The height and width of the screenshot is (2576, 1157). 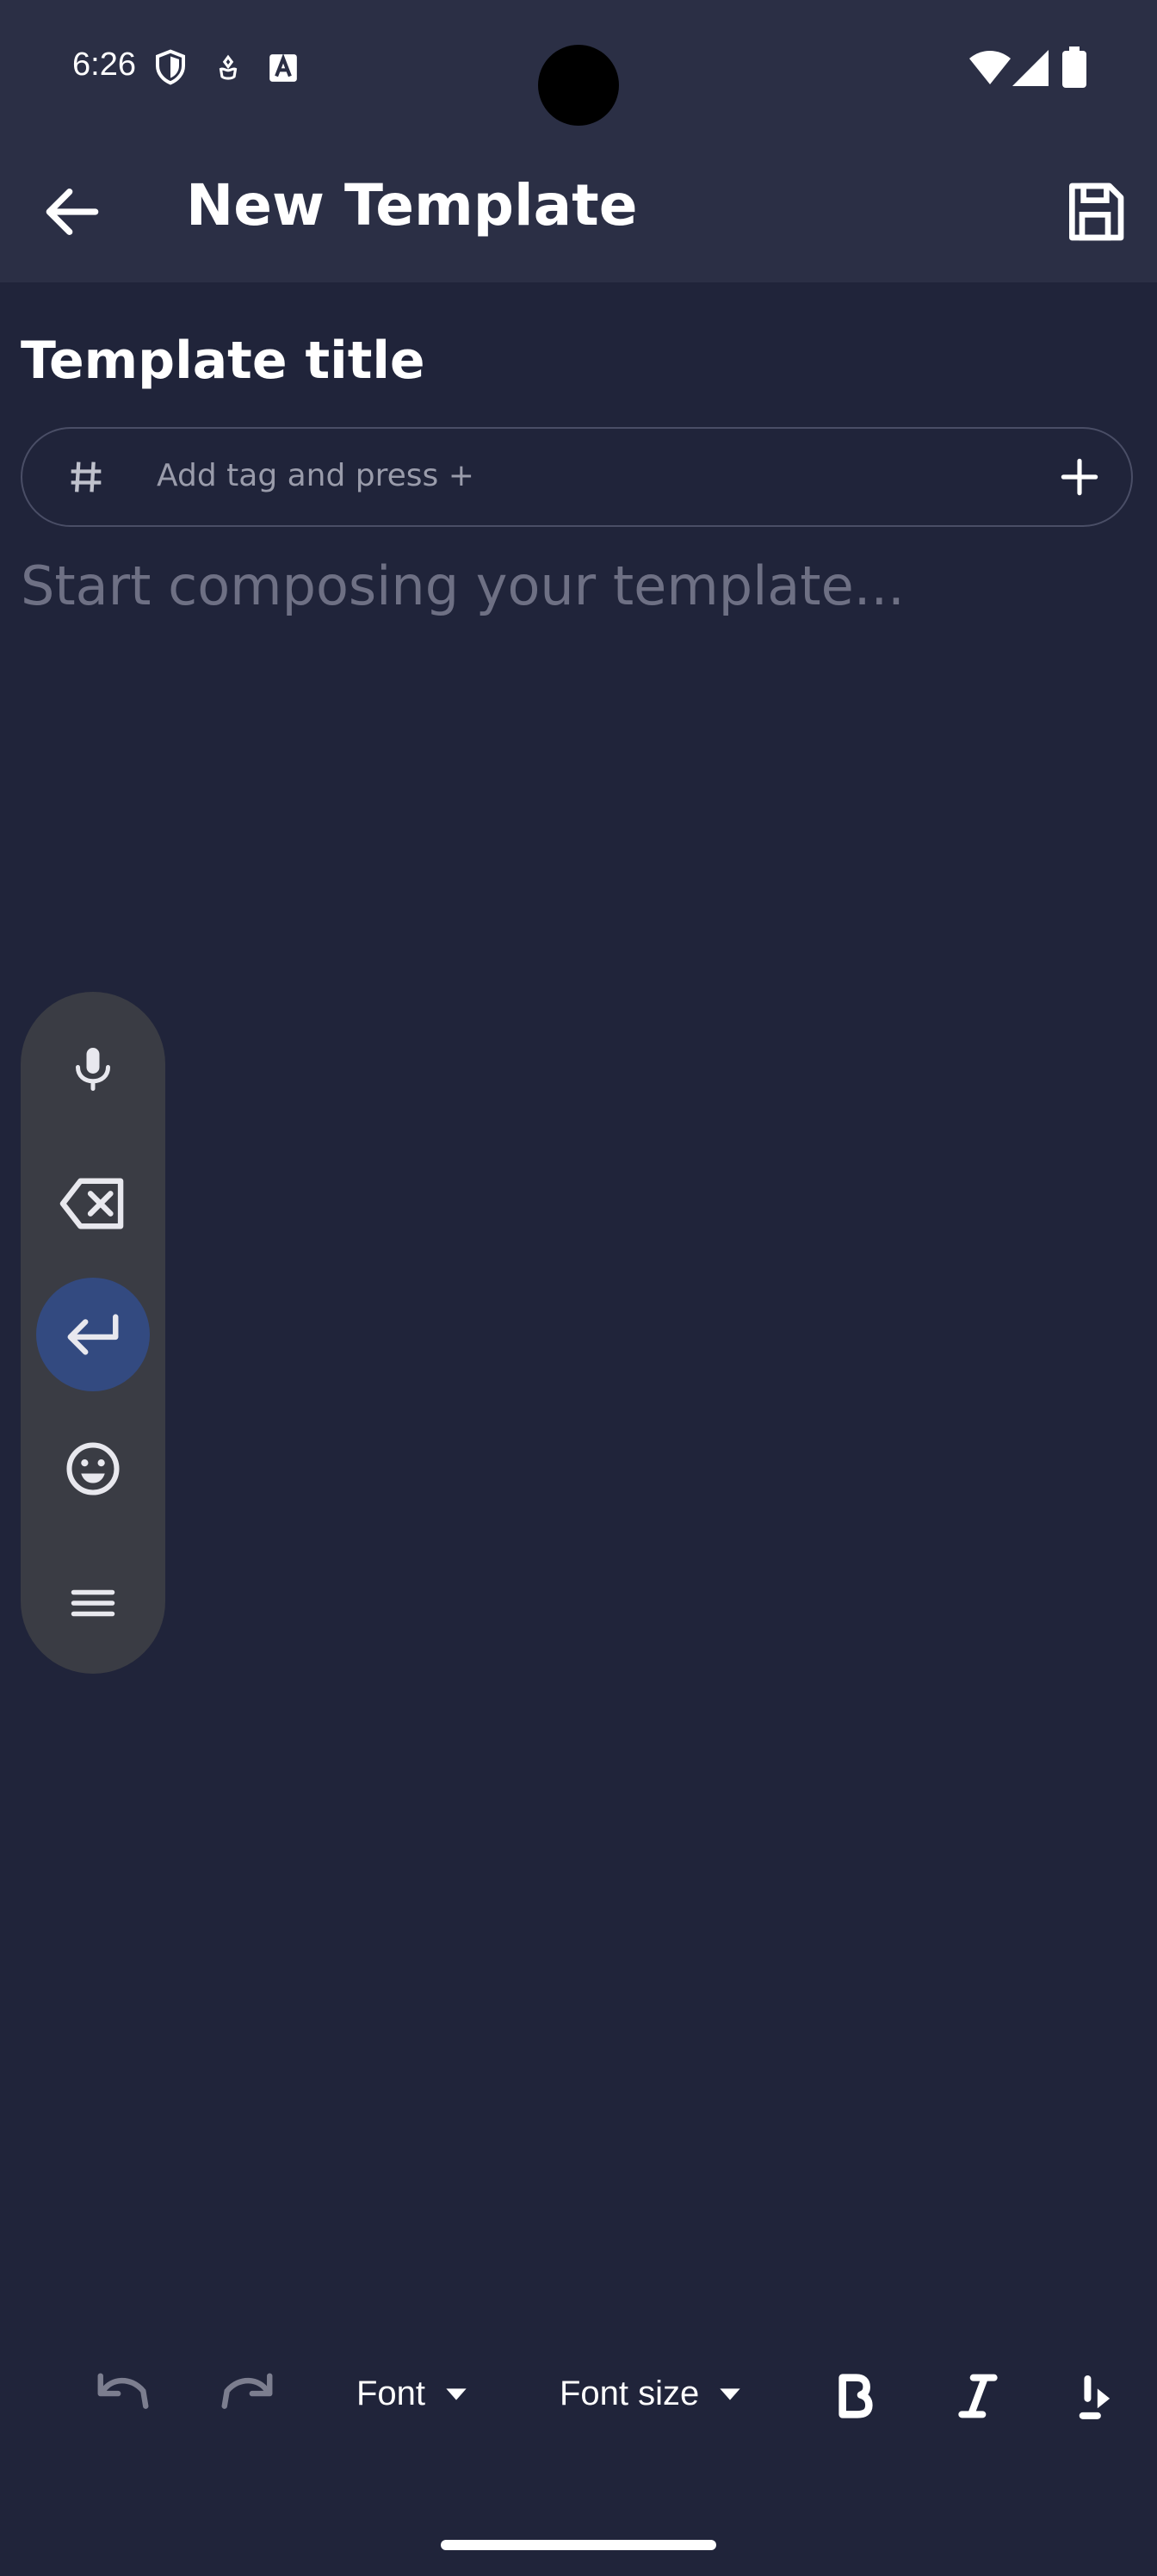 I want to click on add-tag-button, so click(x=1079, y=477).